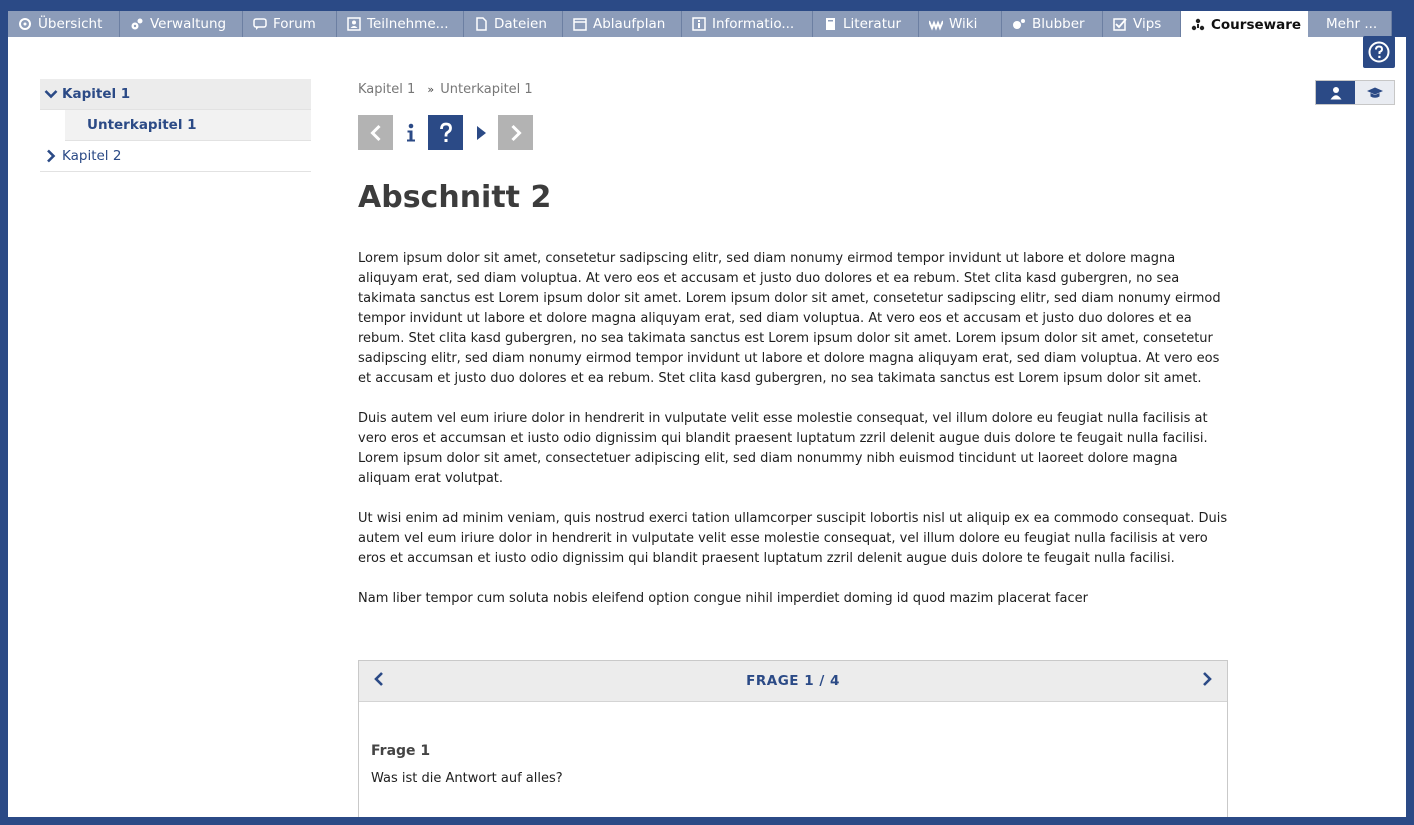 Image resolution: width=1414 pixels, height=825 pixels. I want to click on tab-overview: Übersicht, so click(64, 24).